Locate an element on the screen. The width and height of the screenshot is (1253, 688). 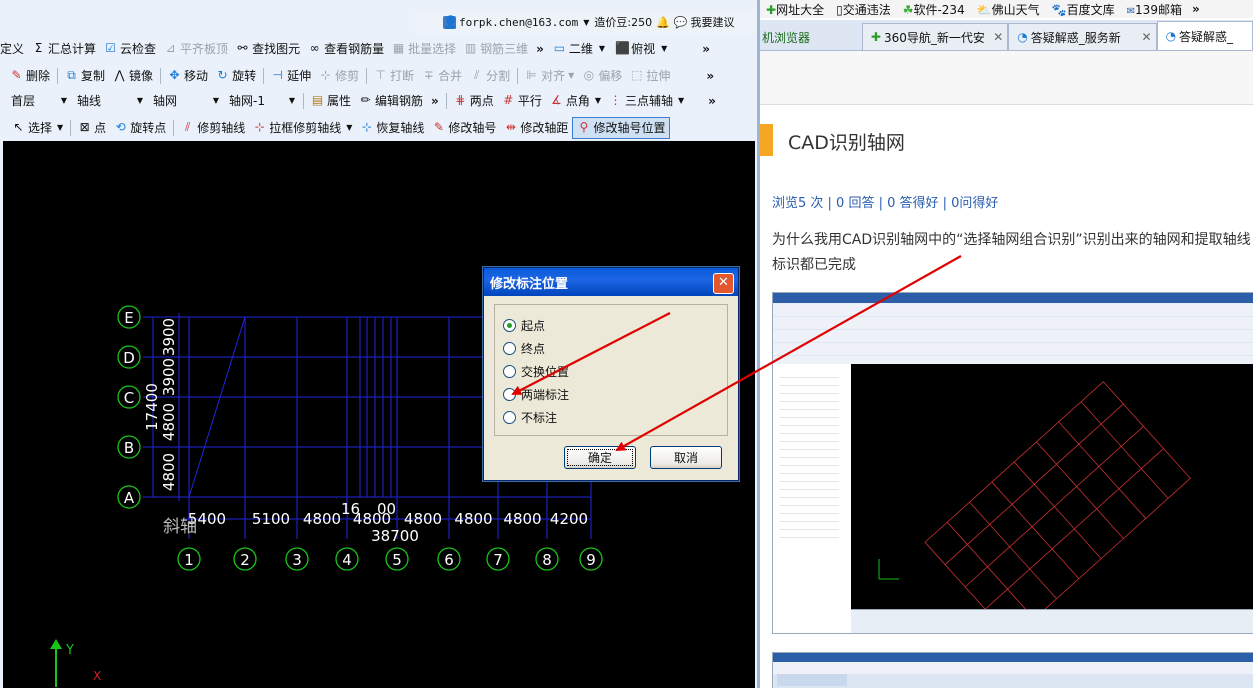
sub-type-select: 轴网 ▼ is located at coordinates (186, 101).